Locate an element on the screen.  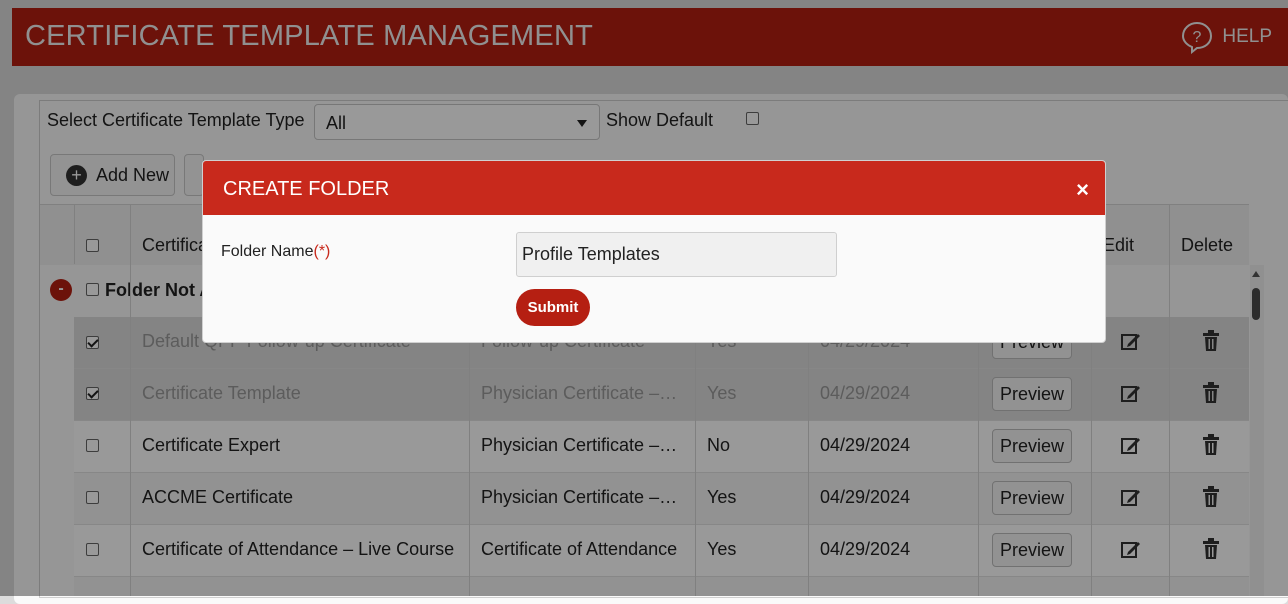
folder-name-input is located at coordinates (676, 254).